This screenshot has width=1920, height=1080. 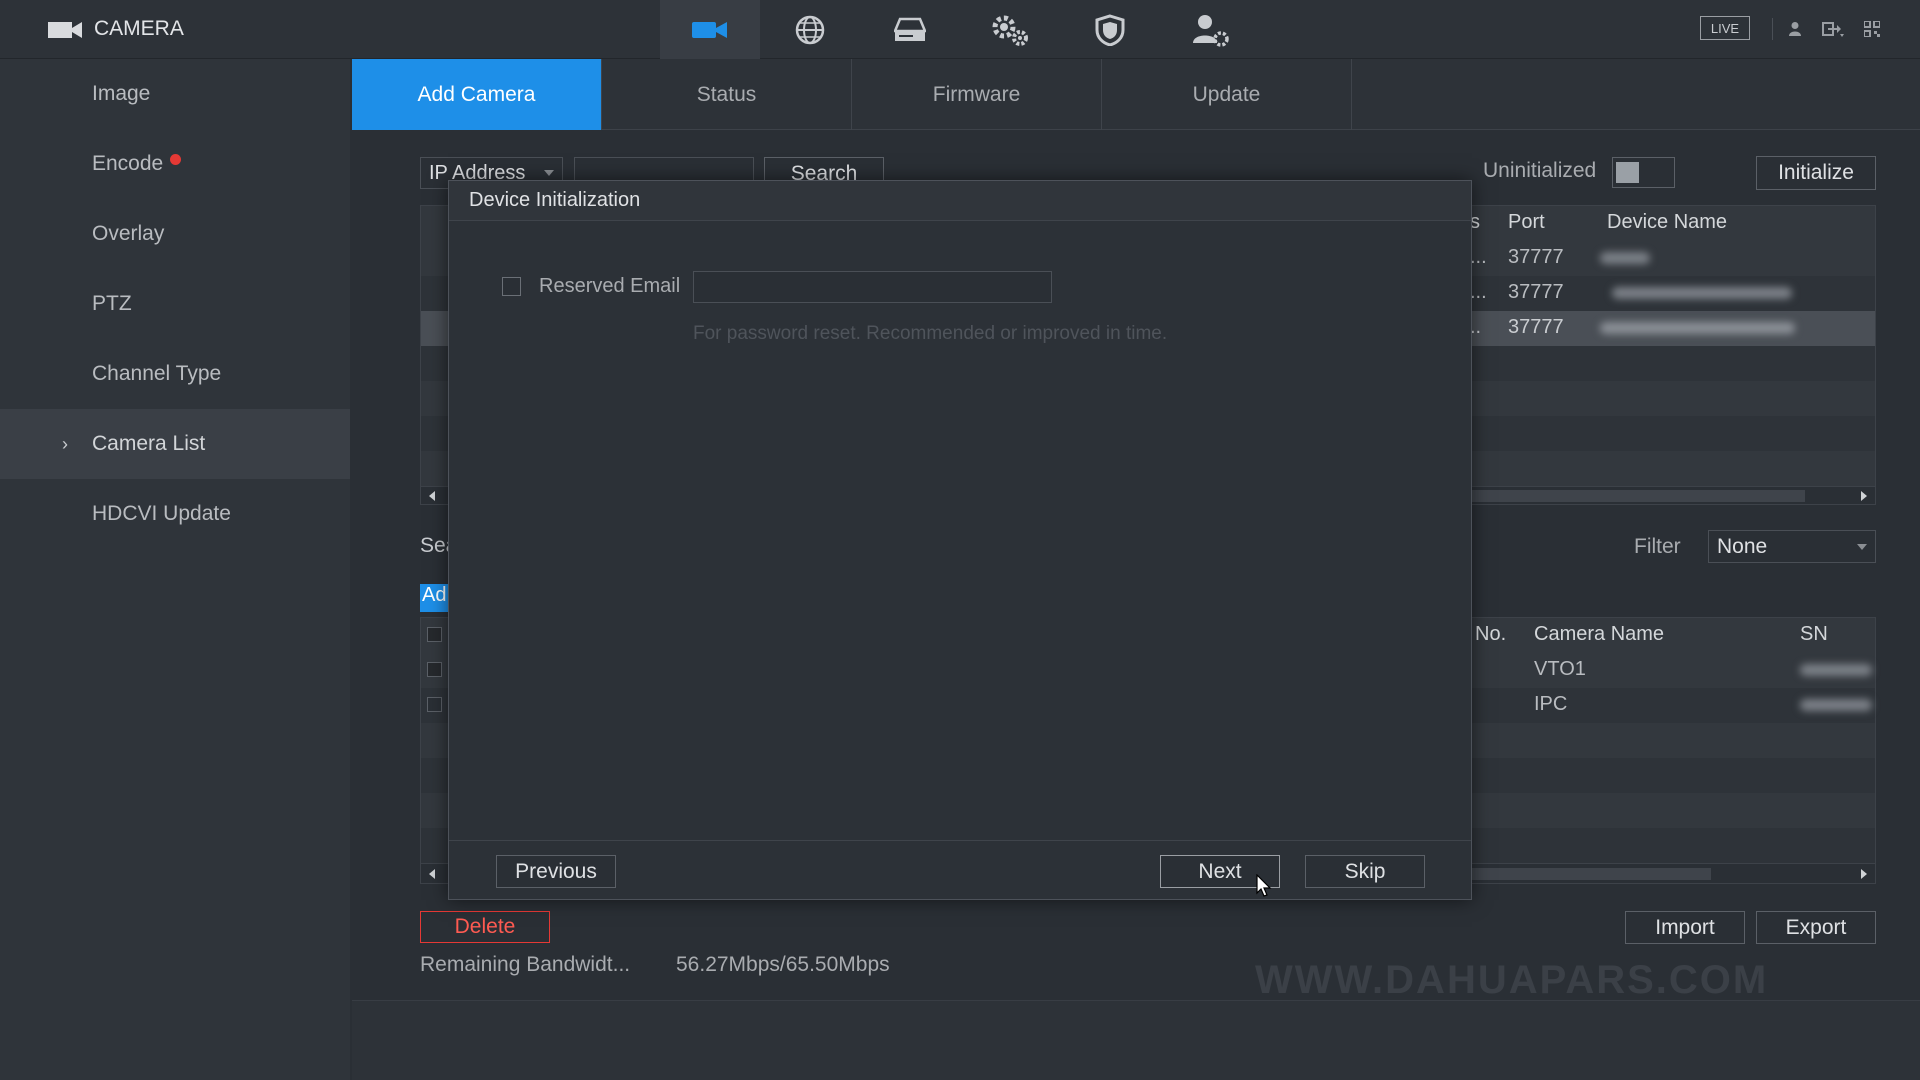 I want to click on reserved-email-checkbox, so click(x=511, y=286).